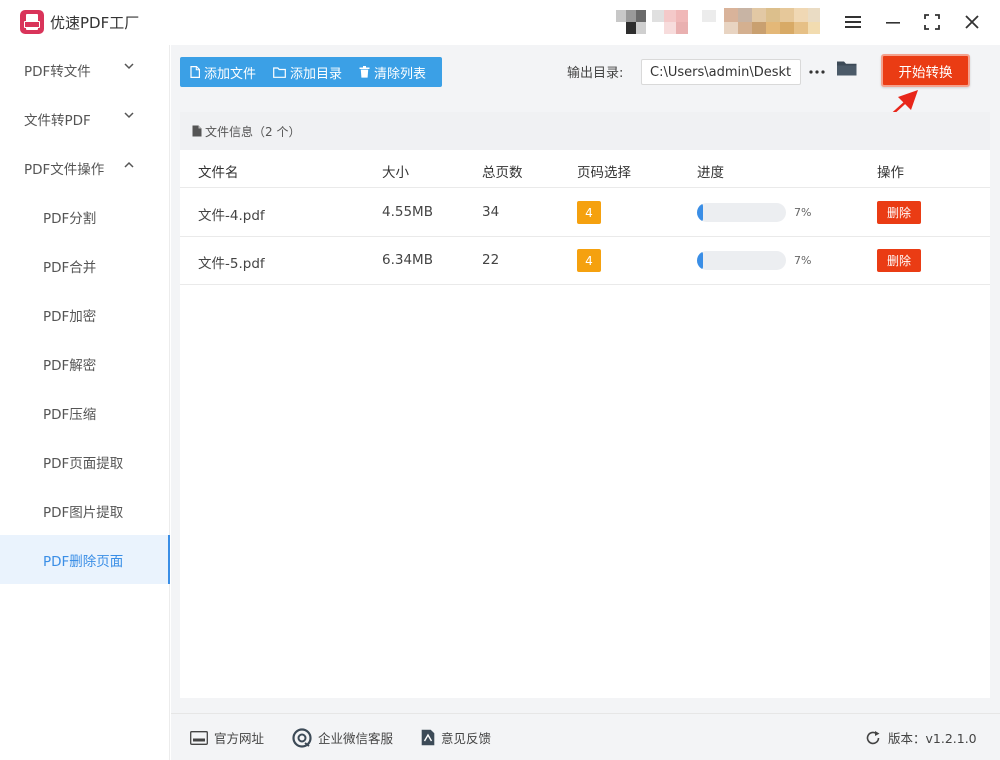 This screenshot has height=760, width=1000. Describe the element at coordinates (70, 267) in the screenshot. I see `sidebar-item-label: PDF合并` at that location.